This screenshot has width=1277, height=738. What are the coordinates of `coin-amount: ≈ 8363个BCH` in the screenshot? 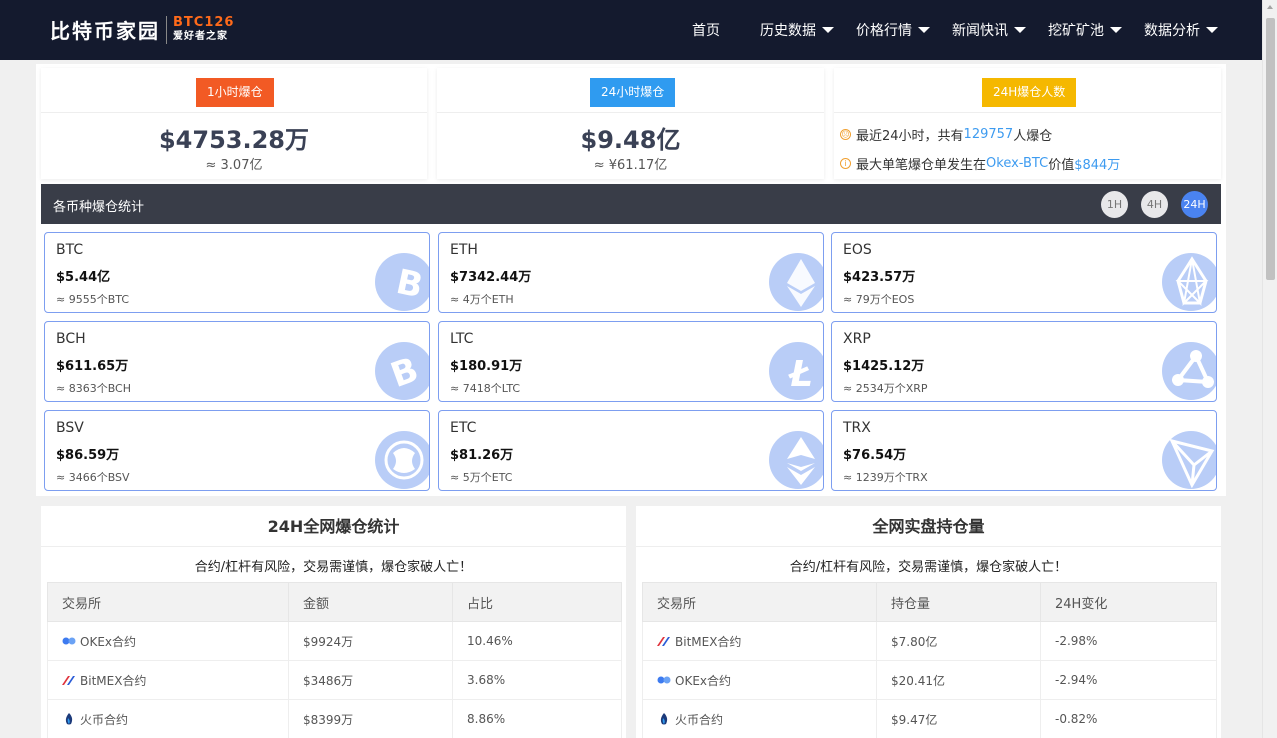 It's located at (94, 388).